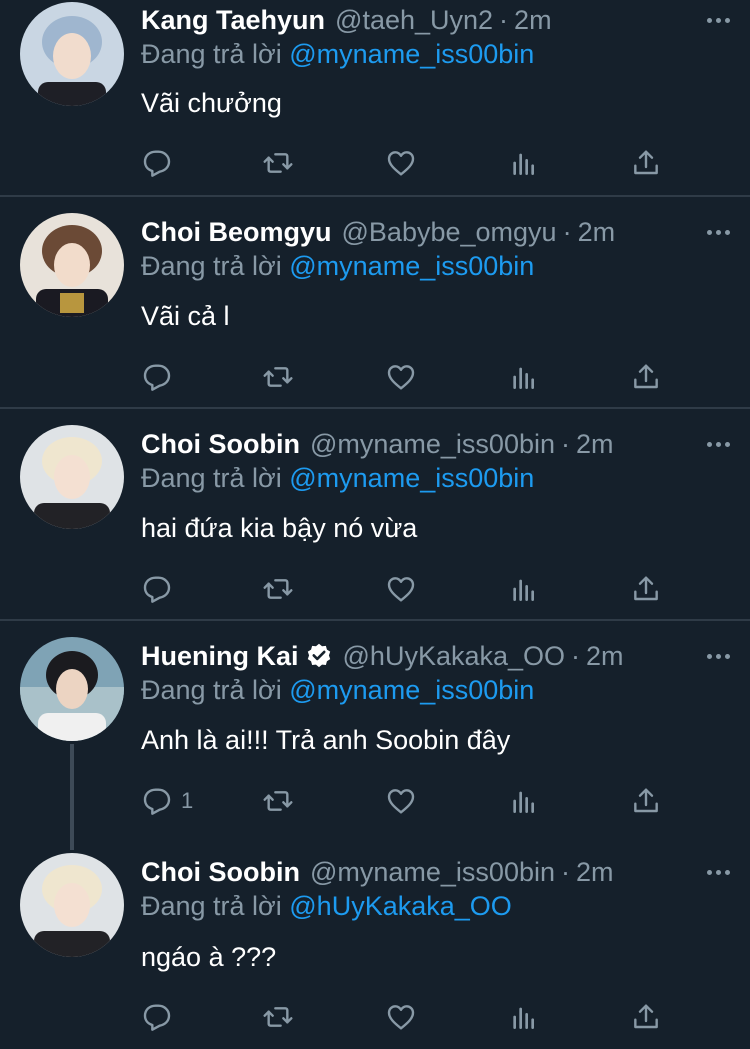 This screenshot has height=1049, width=750. I want to click on tweet-text: hai đứa kia bậy nó vừa, so click(279, 528).